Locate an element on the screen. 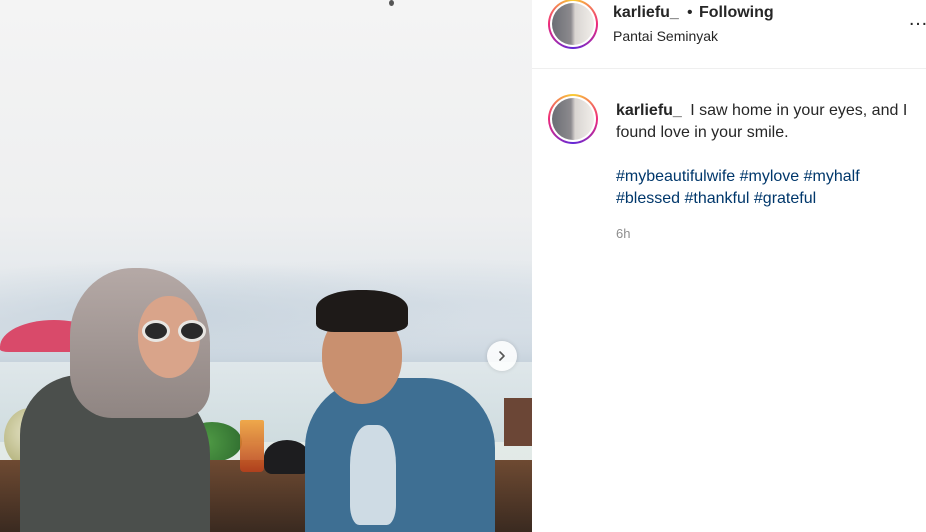  photo-post is located at coordinates (518, 422).